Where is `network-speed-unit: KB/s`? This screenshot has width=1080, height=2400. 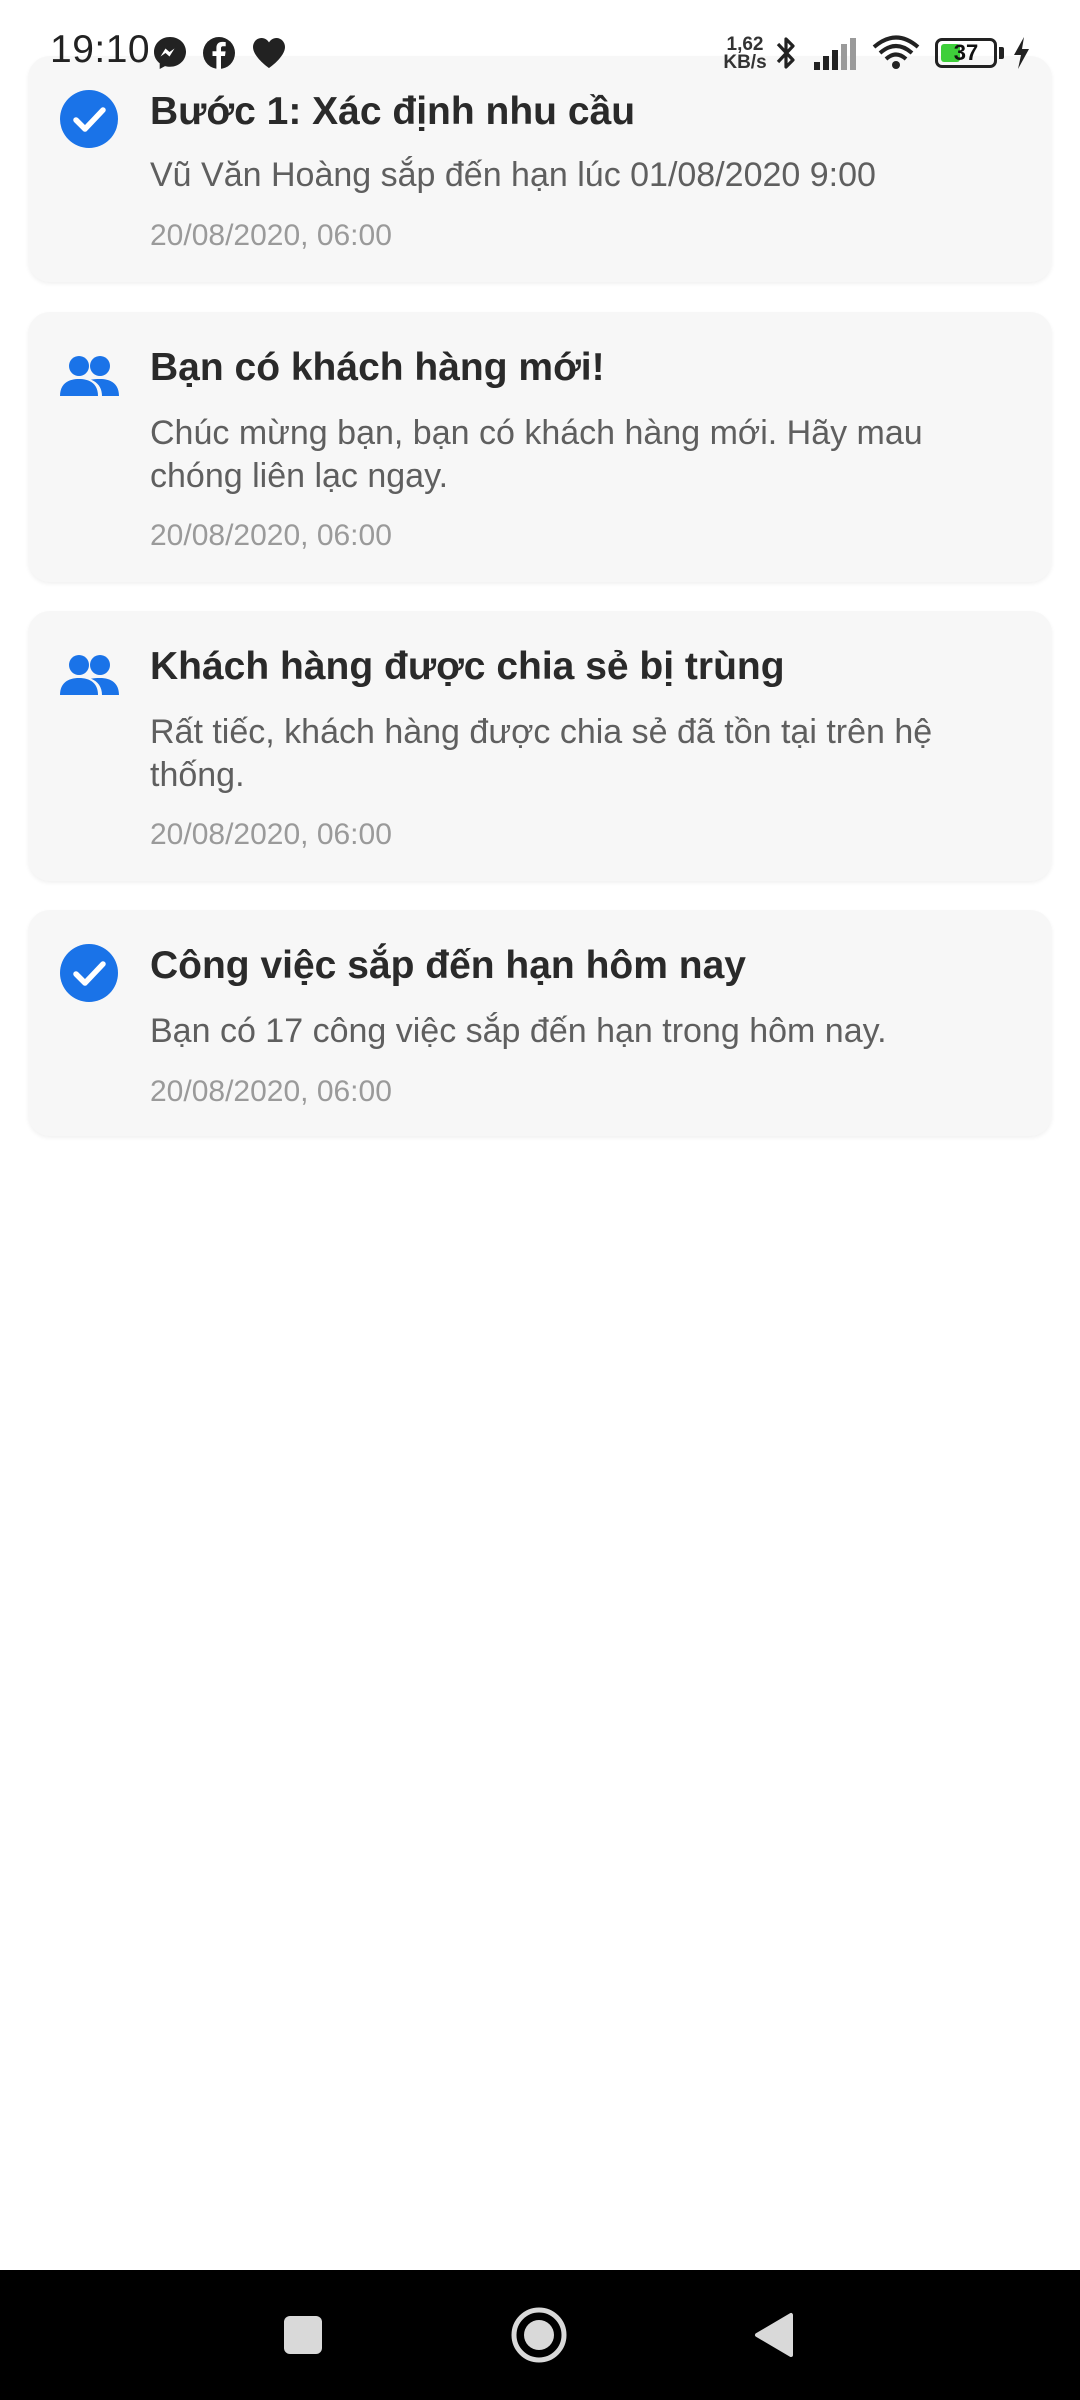
network-speed-unit: KB/s is located at coordinates (745, 62).